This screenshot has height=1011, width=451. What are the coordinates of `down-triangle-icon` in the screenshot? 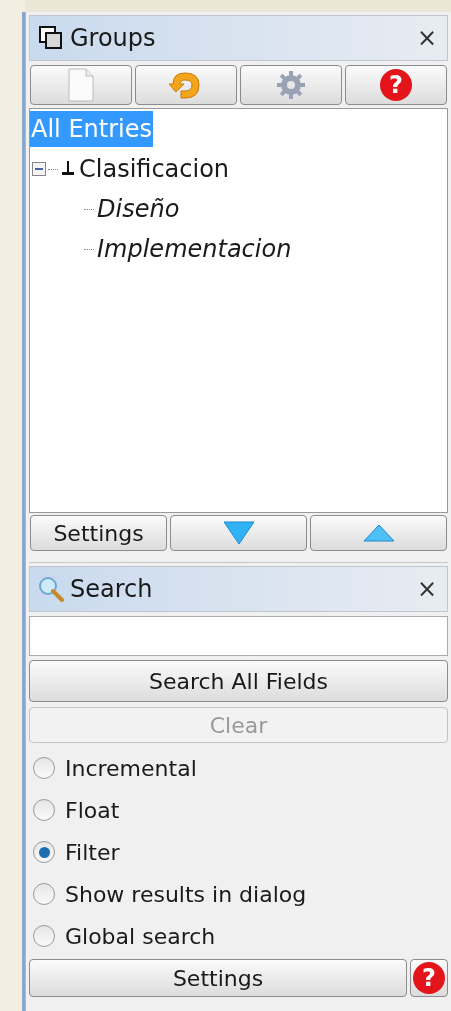 It's located at (238, 533).